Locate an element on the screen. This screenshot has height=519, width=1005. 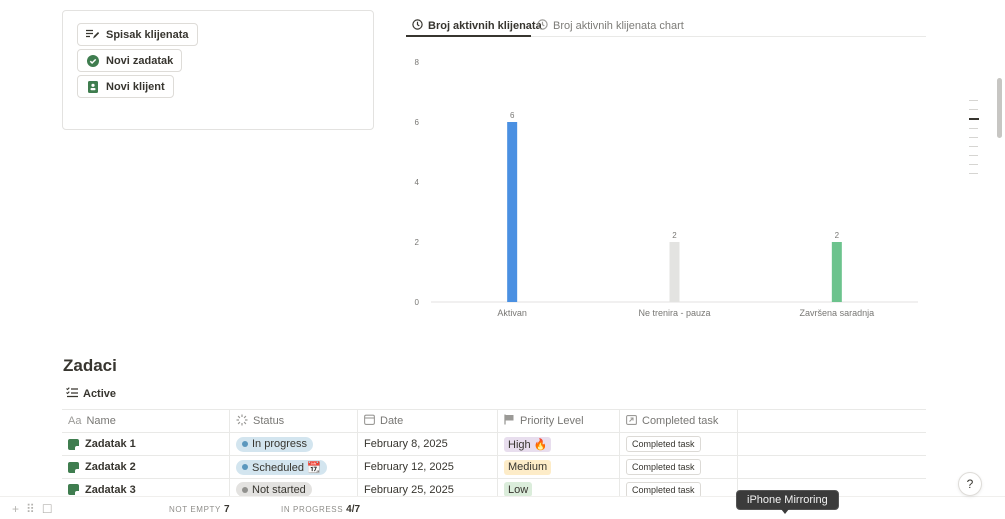
check-circle-icon is located at coordinates (92, 60).